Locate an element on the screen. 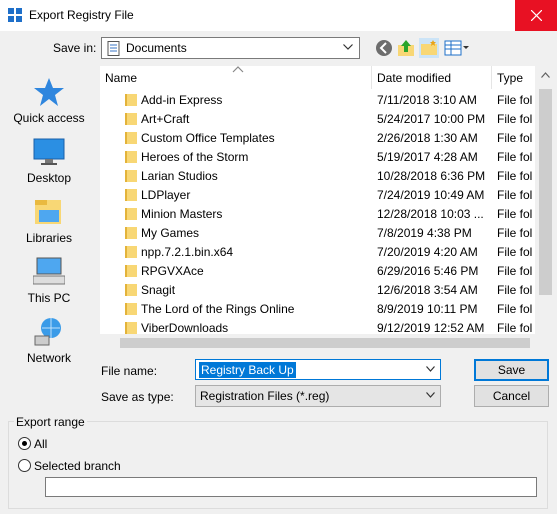 The image size is (557, 514). list-item: My Games 7/8/2019 4:38 PM File fol is located at coordinates (323, 232).